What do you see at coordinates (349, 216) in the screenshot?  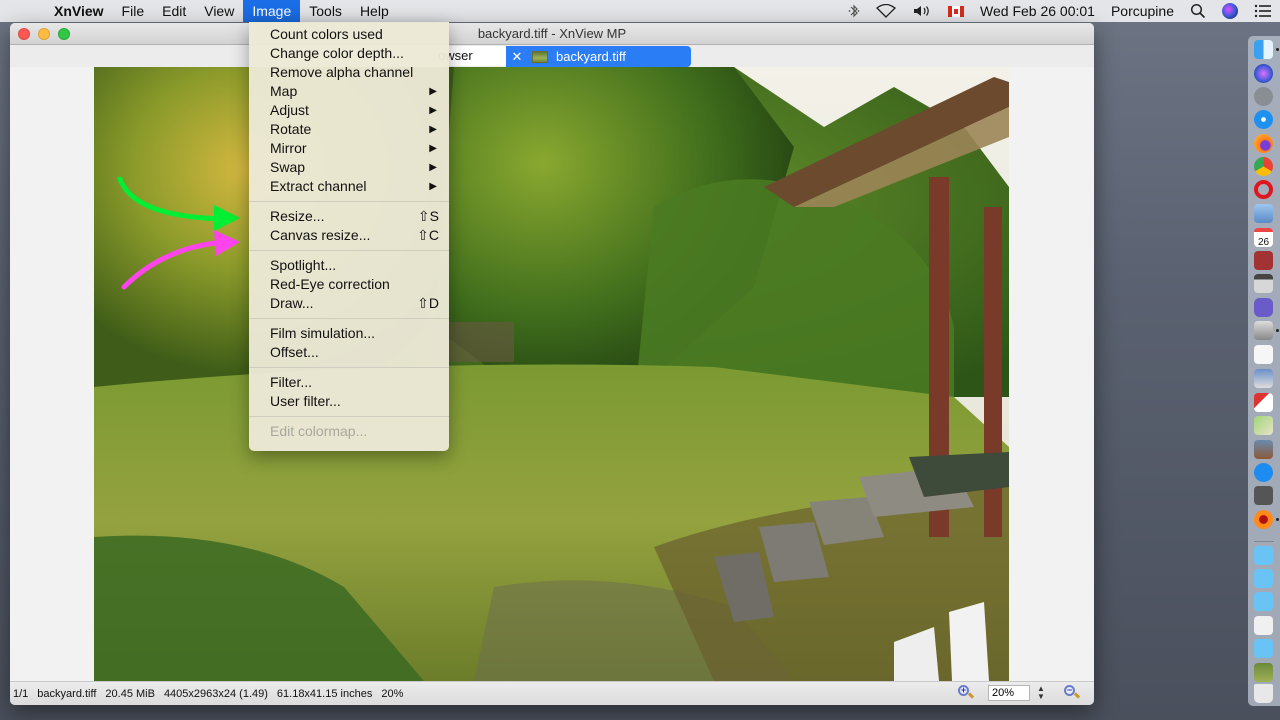 I see `menu-item-resize: Resize... ⇧S` at bounding box center [349, 216].